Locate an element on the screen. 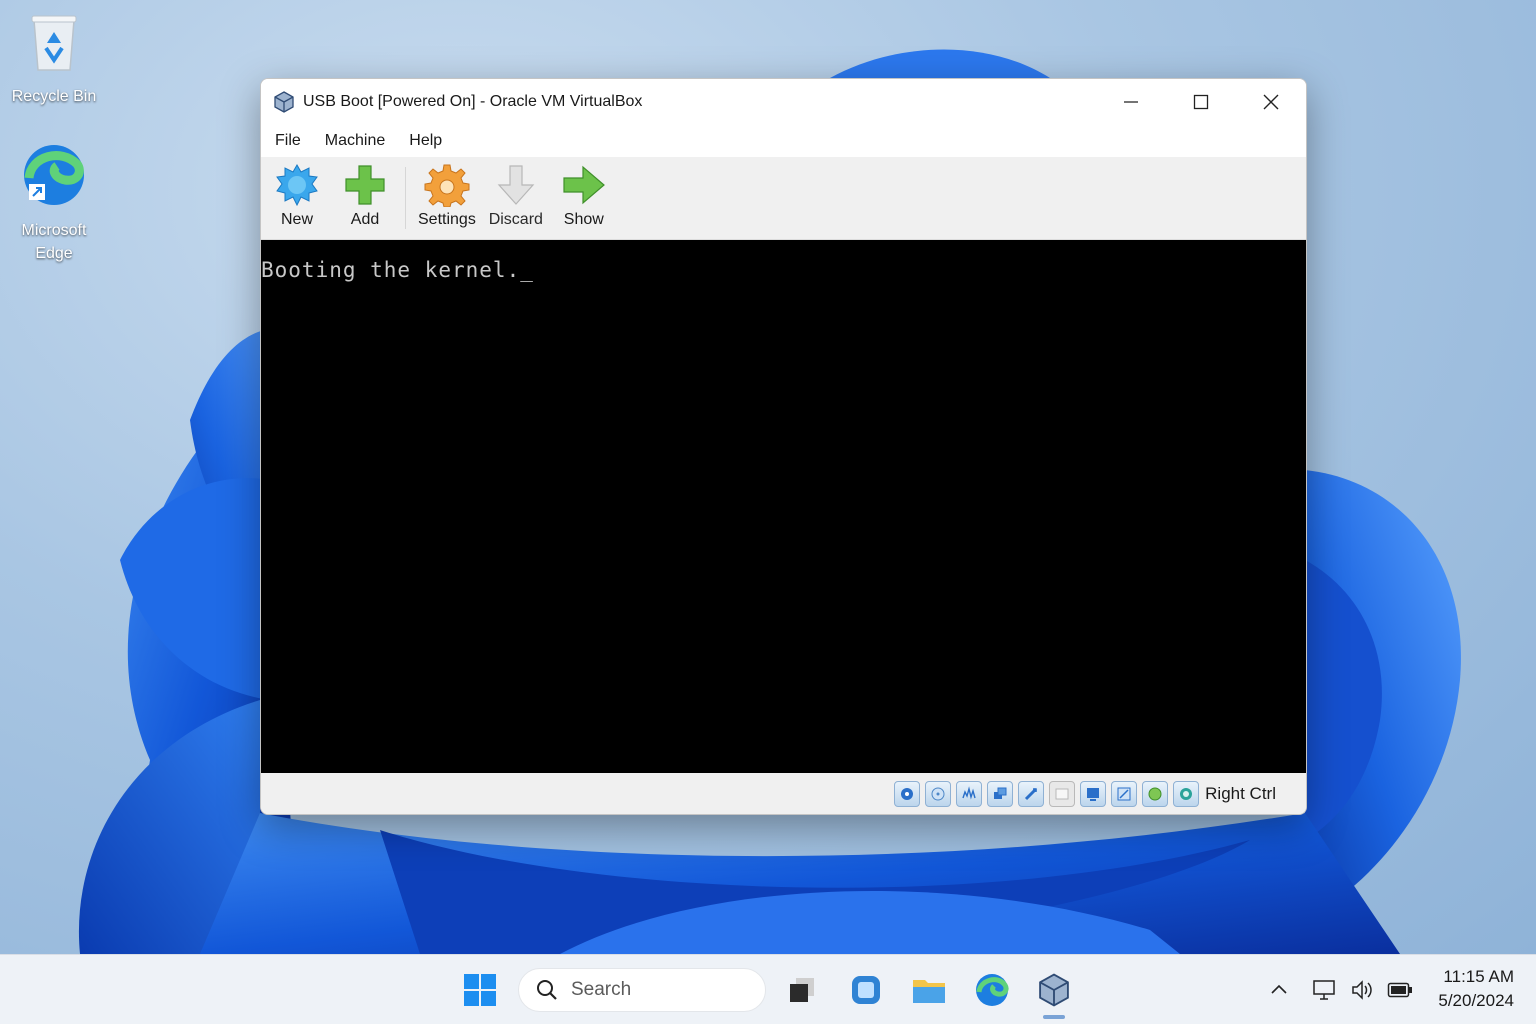 This screenshot has height=1024, width=1536. chevron-up-icon is located at coordinates (1279, 989).